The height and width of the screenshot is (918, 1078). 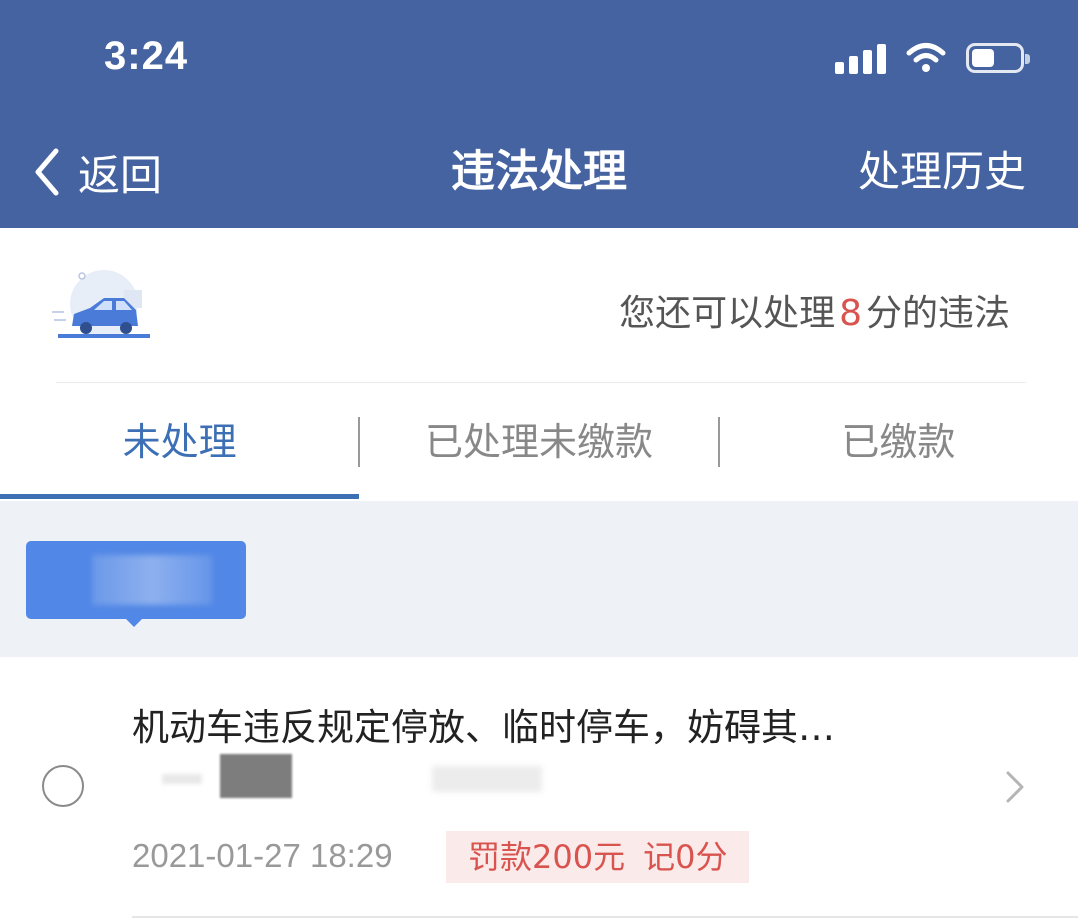 I want to click on violation-location-redacted, so click(x=342, y=777).